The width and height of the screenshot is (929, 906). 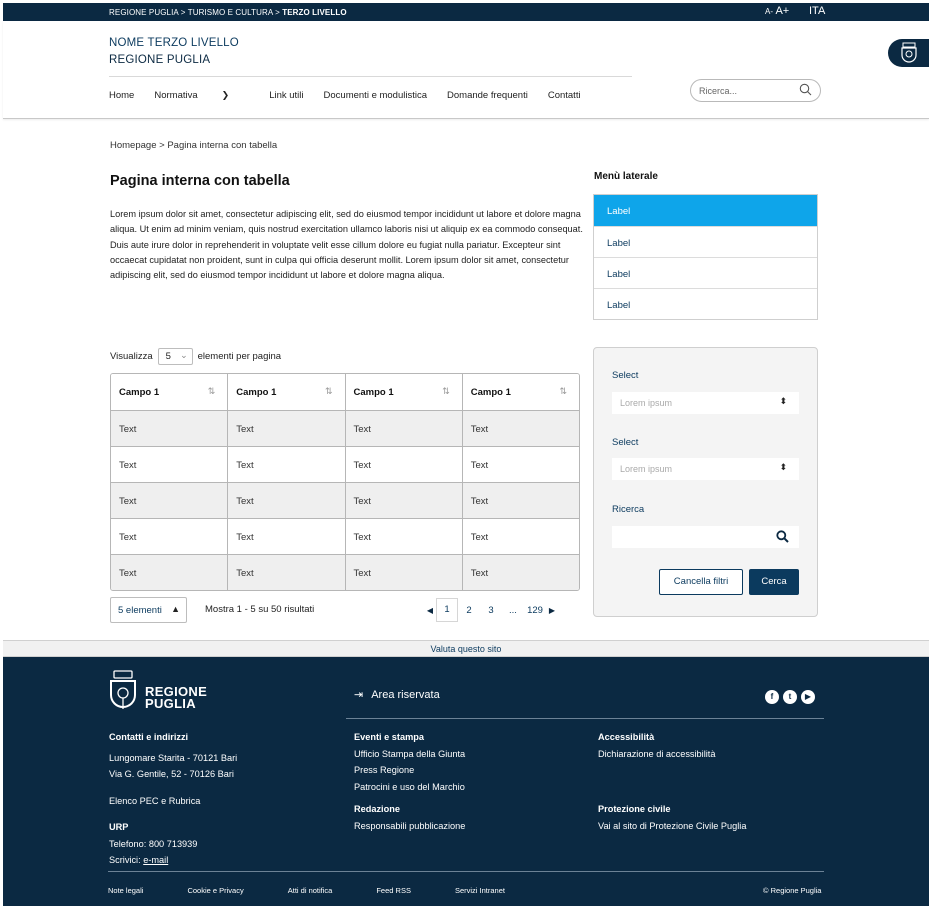 I want to click on top-crumb-turismo: TURISMO E CULTURA, so click(x=230, y=12).